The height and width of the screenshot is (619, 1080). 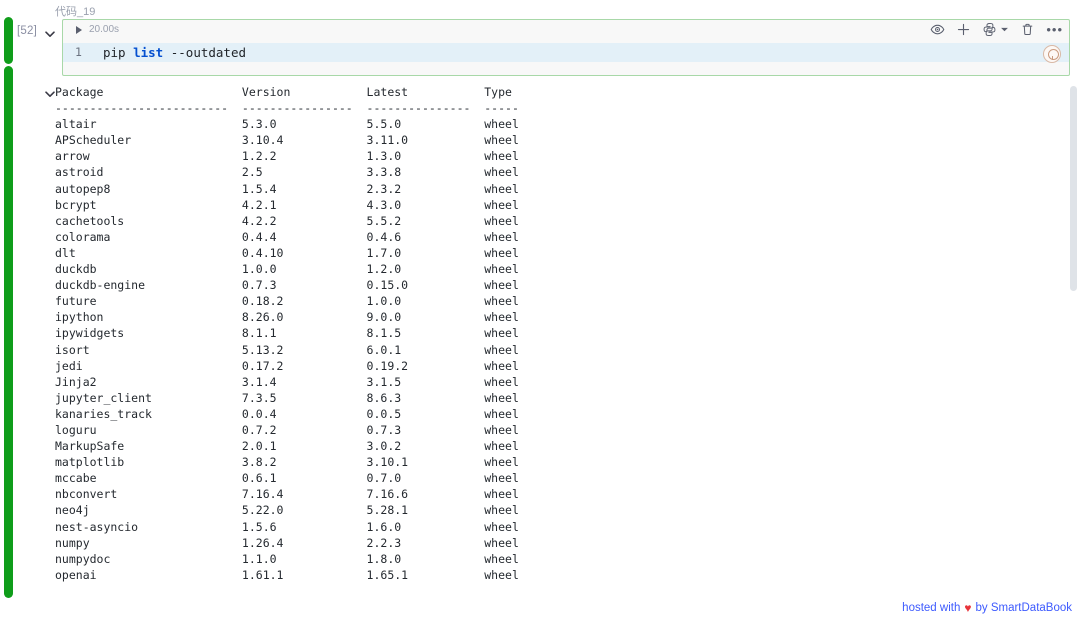 What do you see at coordinates (287, 397) in the screenshot?
I see `table-row: jupyter_client 7.3.5 8.6.3 wheel` at bounding box center [287, 397].